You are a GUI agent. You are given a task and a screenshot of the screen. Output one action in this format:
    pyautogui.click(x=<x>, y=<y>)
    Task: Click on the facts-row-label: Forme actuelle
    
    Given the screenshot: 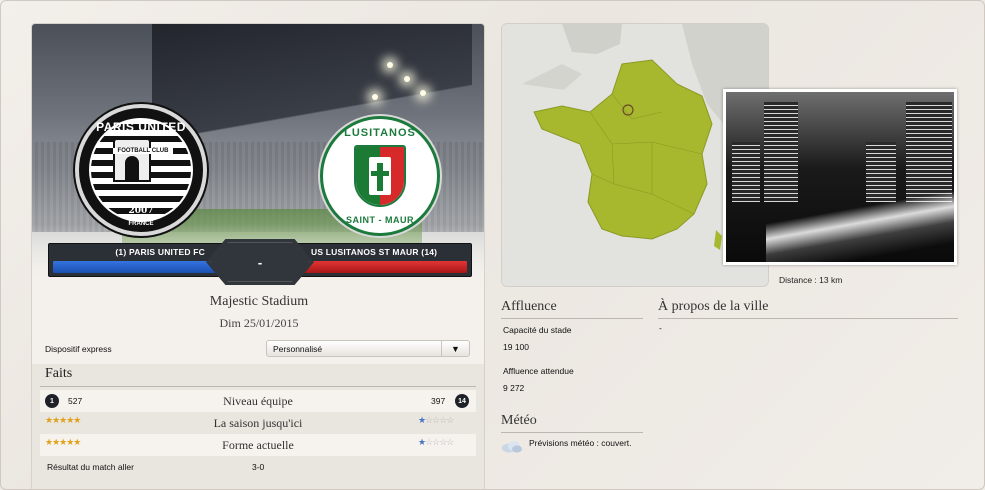 What is the action you would take?
    pyautogui.click(x=258, y=445)
    